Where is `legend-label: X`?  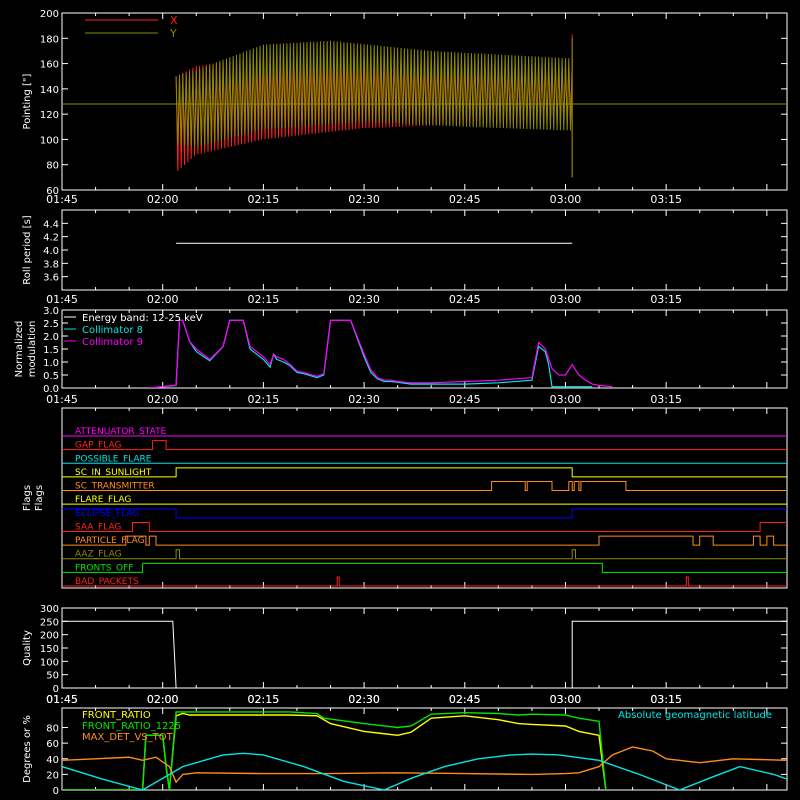
legend-label: X is located at coordinates (174, 20).